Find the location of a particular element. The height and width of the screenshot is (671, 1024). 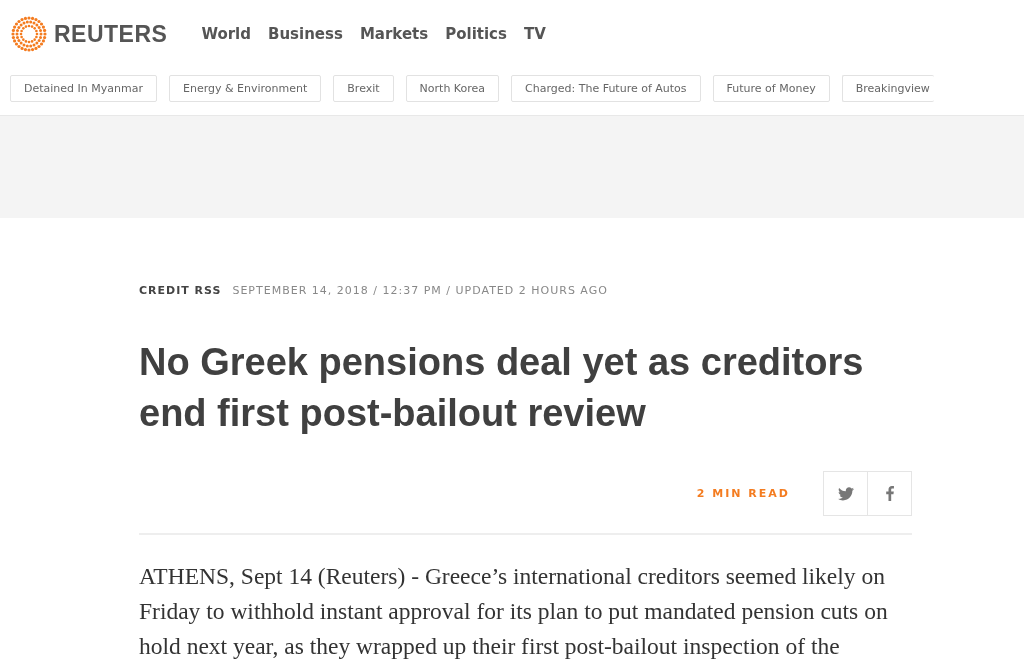

nav-link: Business is located at coordinates (305, 34).